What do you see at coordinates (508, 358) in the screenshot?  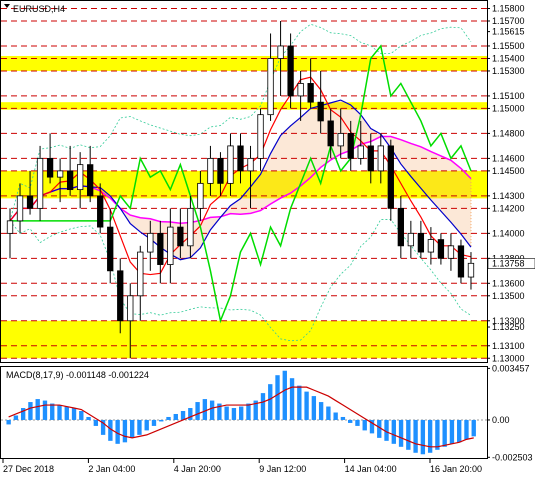 I see `price-tick-label: 1.13000` at bounding box center [508, 358].